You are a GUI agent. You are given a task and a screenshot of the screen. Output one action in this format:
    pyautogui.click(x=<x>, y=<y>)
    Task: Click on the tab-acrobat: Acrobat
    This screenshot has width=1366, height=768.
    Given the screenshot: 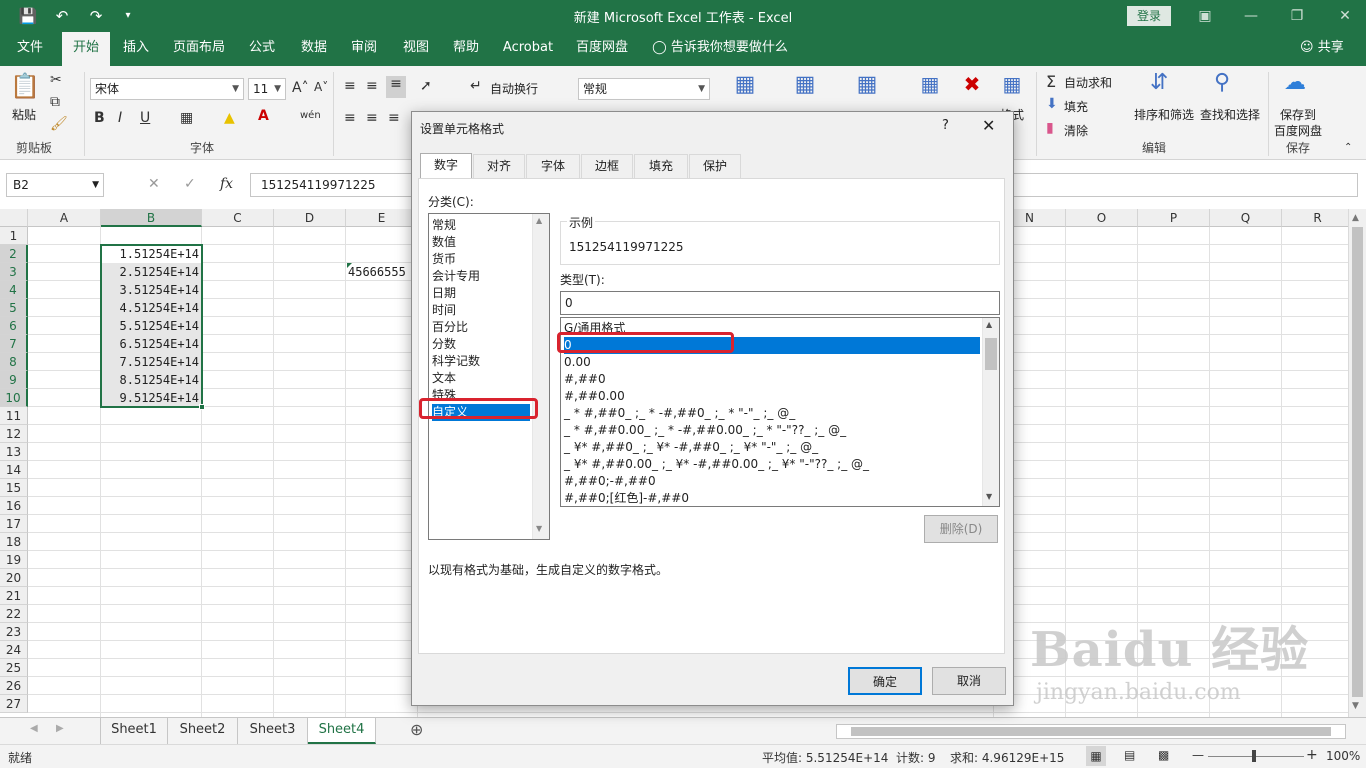 What is the action you would take?
    pyautogui.click(x=528, y=49)
    